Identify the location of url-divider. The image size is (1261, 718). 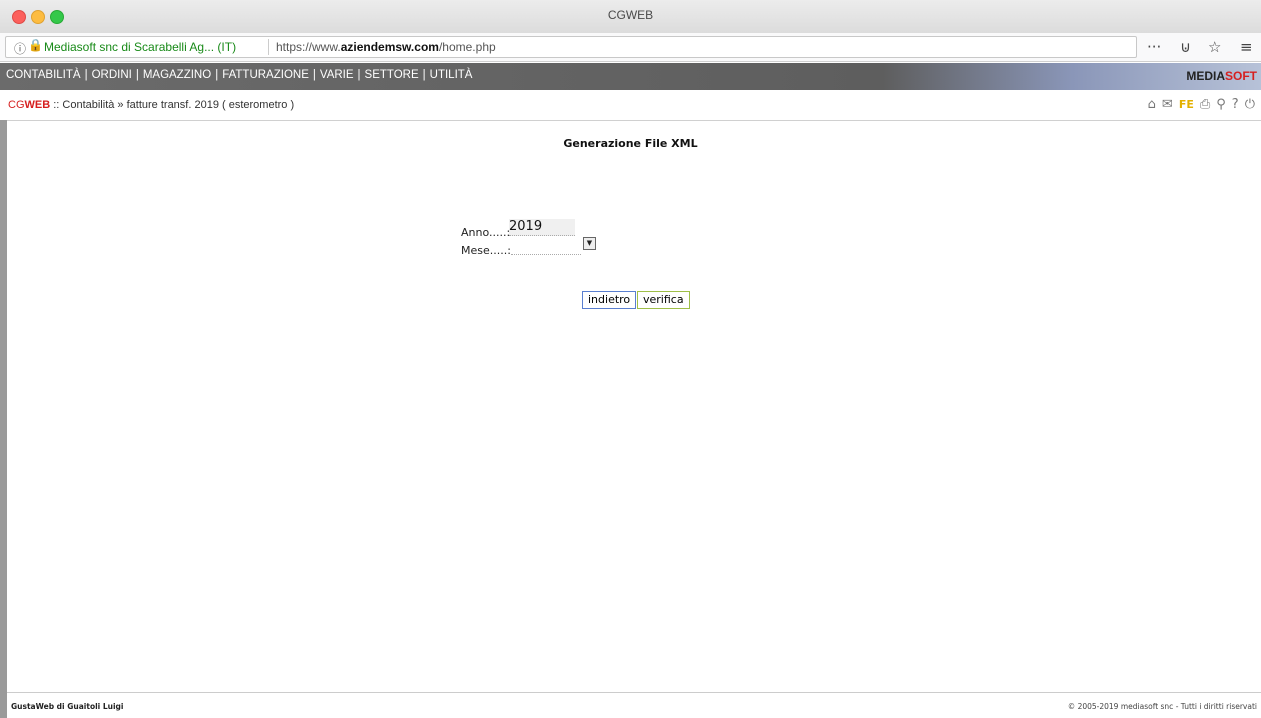
(268, 47).